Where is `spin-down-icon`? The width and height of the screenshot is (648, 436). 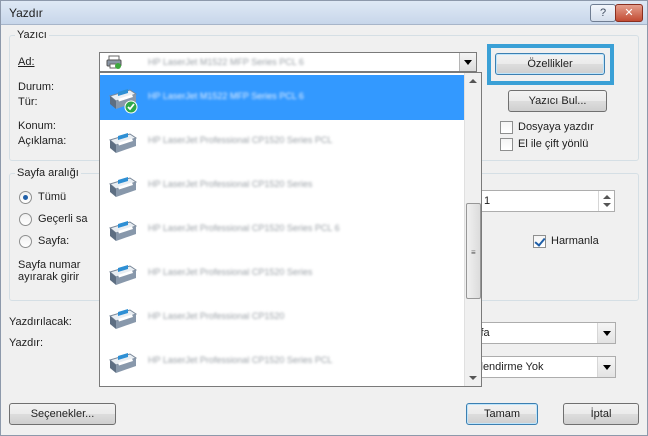
spin-down-icon is located at coordinates (607, 205).